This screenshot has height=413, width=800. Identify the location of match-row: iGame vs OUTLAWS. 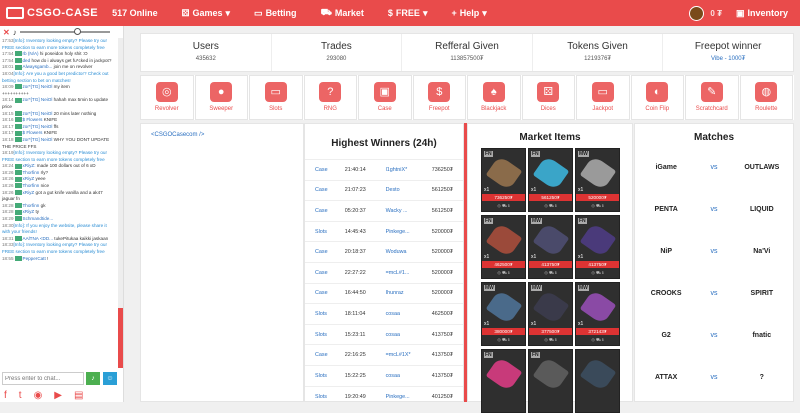
(714, 167).